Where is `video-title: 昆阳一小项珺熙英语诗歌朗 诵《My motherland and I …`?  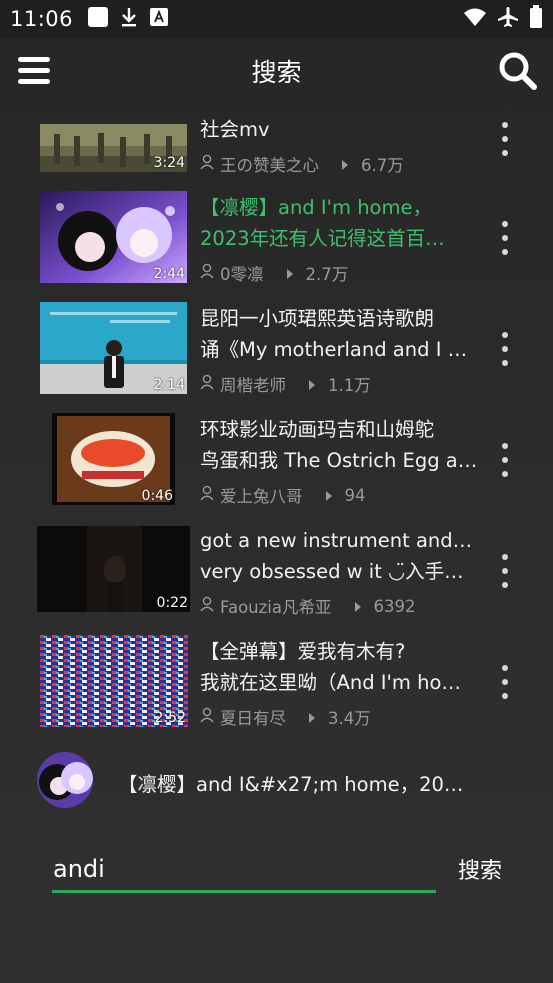
video-title: 昆阳一小项珺熙英语诗歌朗 诵《My motherland and I … is located at coordinates (339, 334).